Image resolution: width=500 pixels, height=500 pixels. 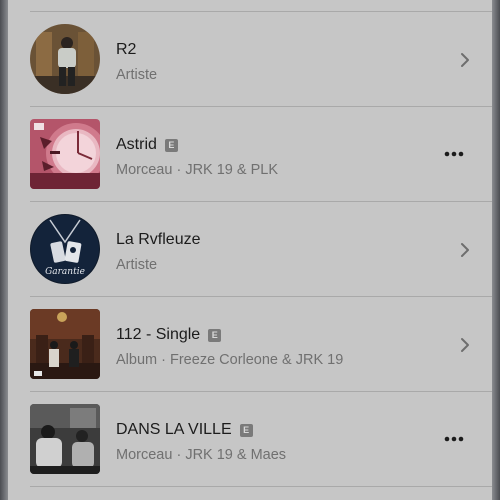 I want to click on title-line: Astrid E, so click(x=147, y=145).